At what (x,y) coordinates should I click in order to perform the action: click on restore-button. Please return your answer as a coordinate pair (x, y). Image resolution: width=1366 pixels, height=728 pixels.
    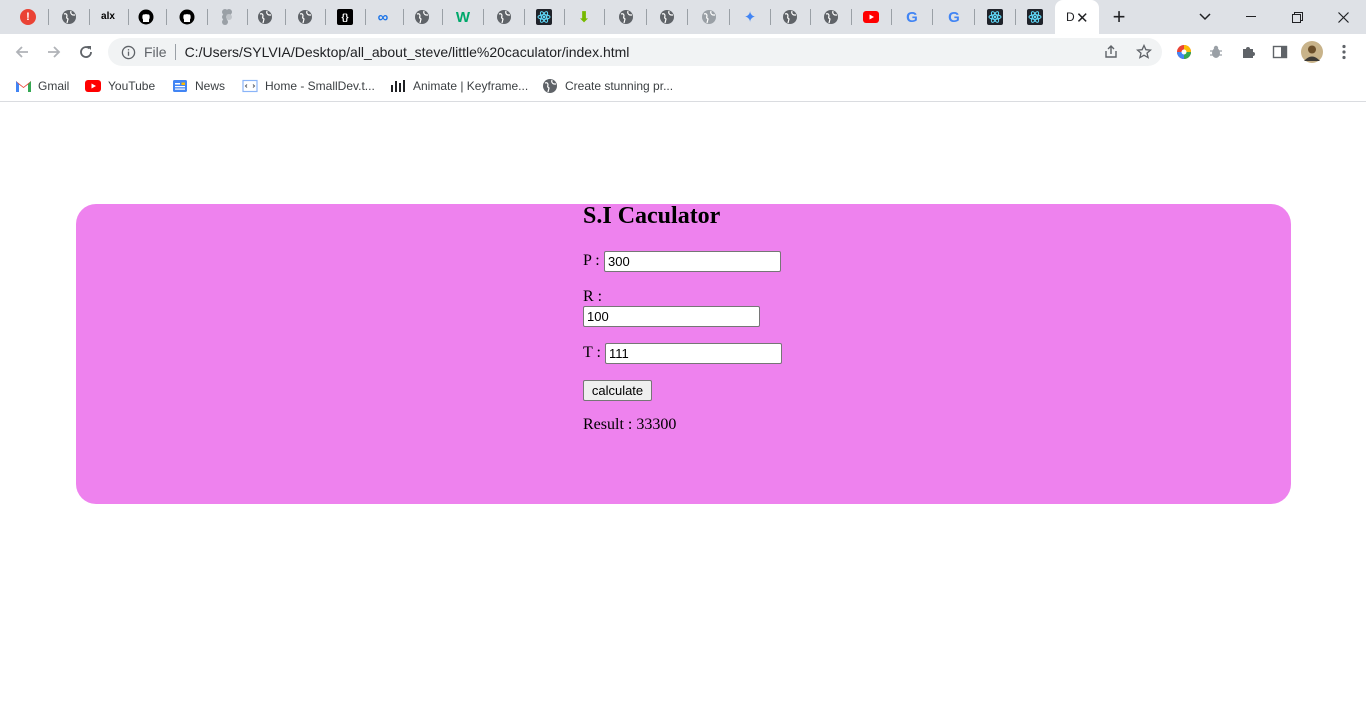
    Looking at the image, I should click on (1297, 17).